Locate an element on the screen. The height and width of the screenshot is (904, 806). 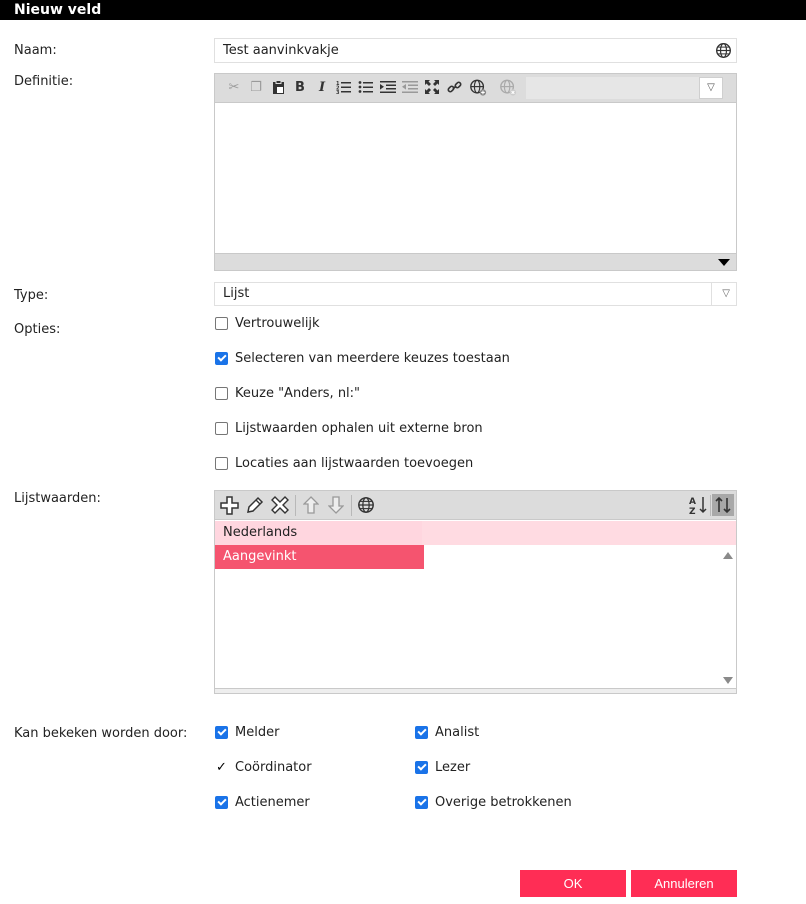
list-header-row: Nederlands is located at coordinates (475, 533).